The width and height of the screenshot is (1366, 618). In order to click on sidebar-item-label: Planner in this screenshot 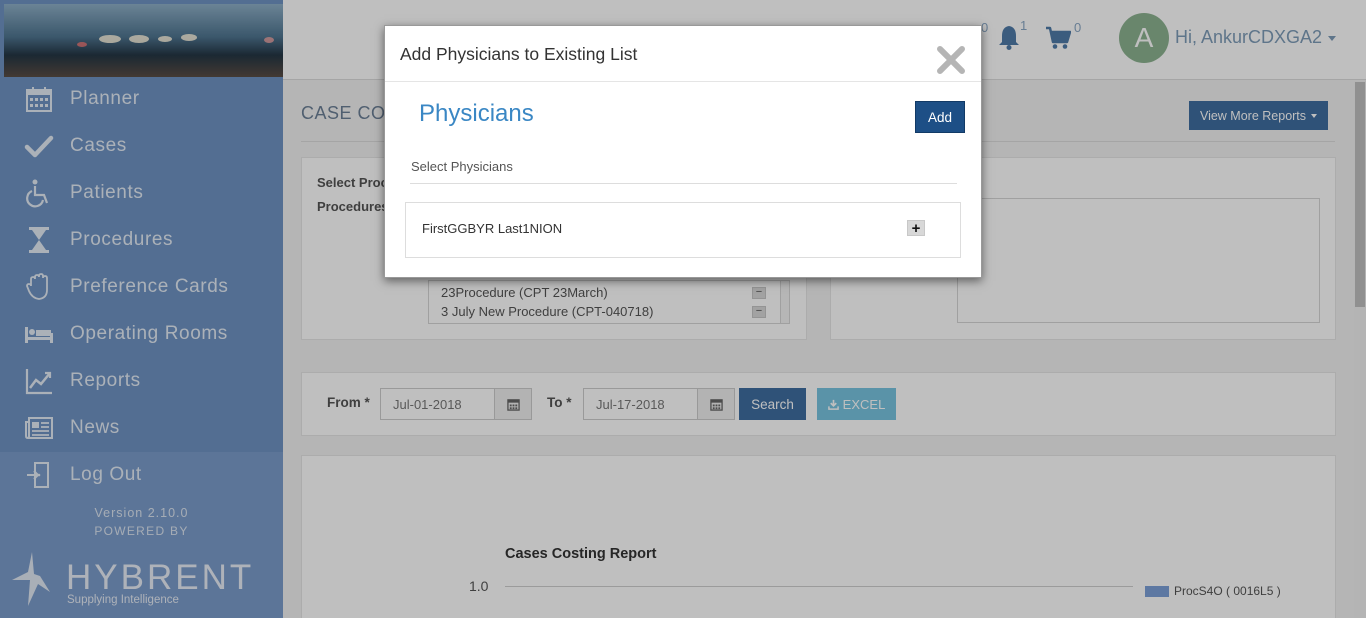, I will do `click(105, 98)`.